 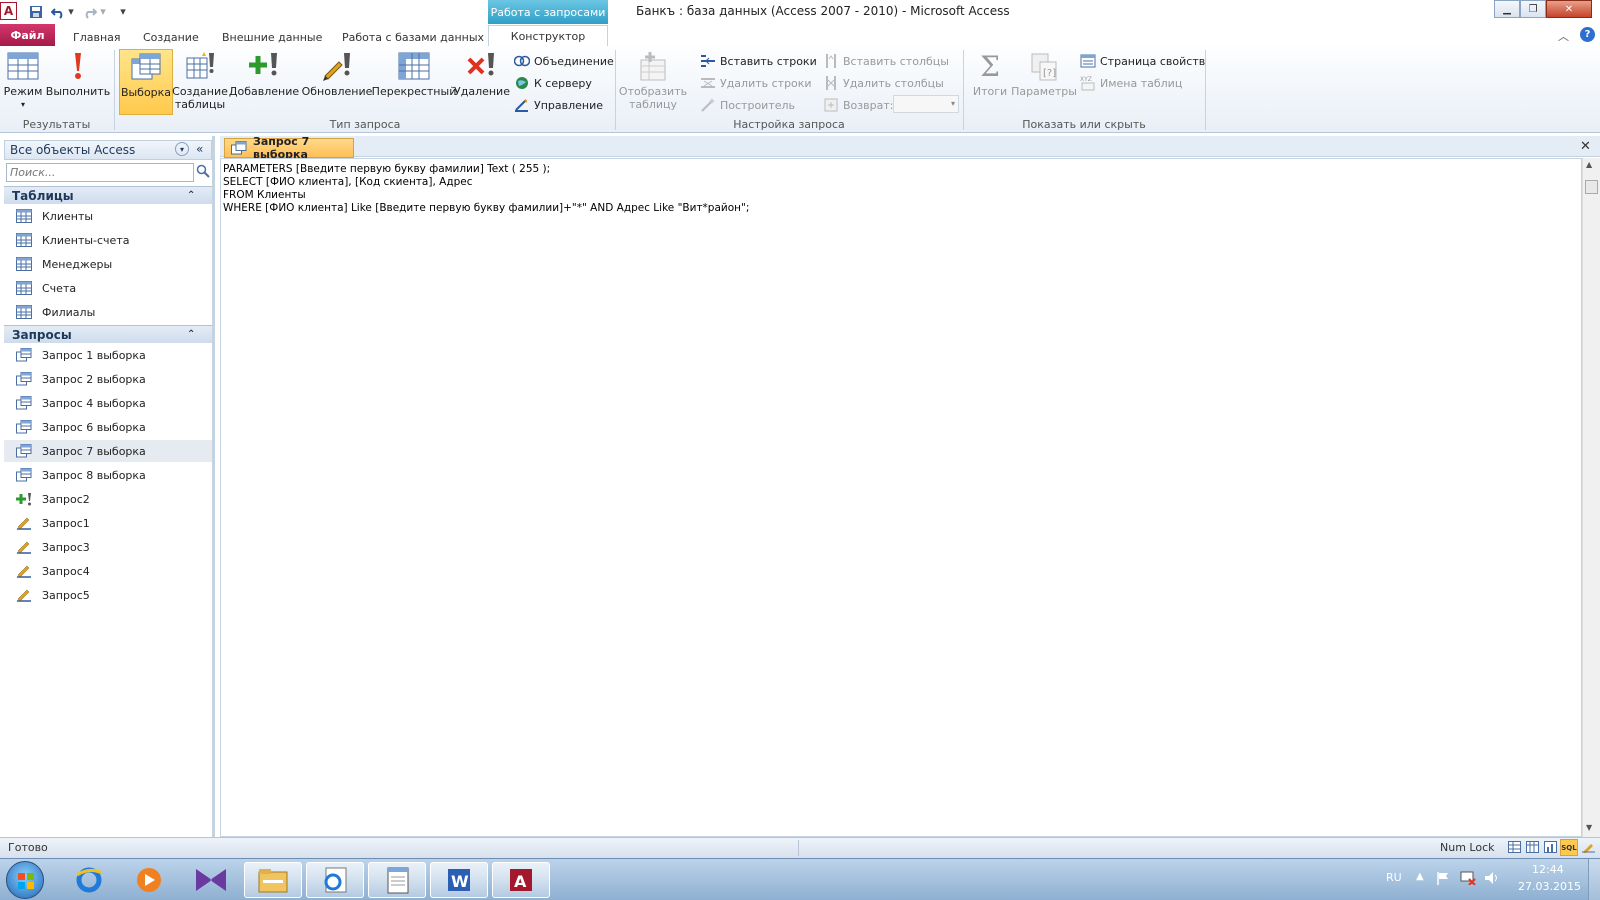 I want to click on tab-design: Конструктор, so click(x=548, y=36).